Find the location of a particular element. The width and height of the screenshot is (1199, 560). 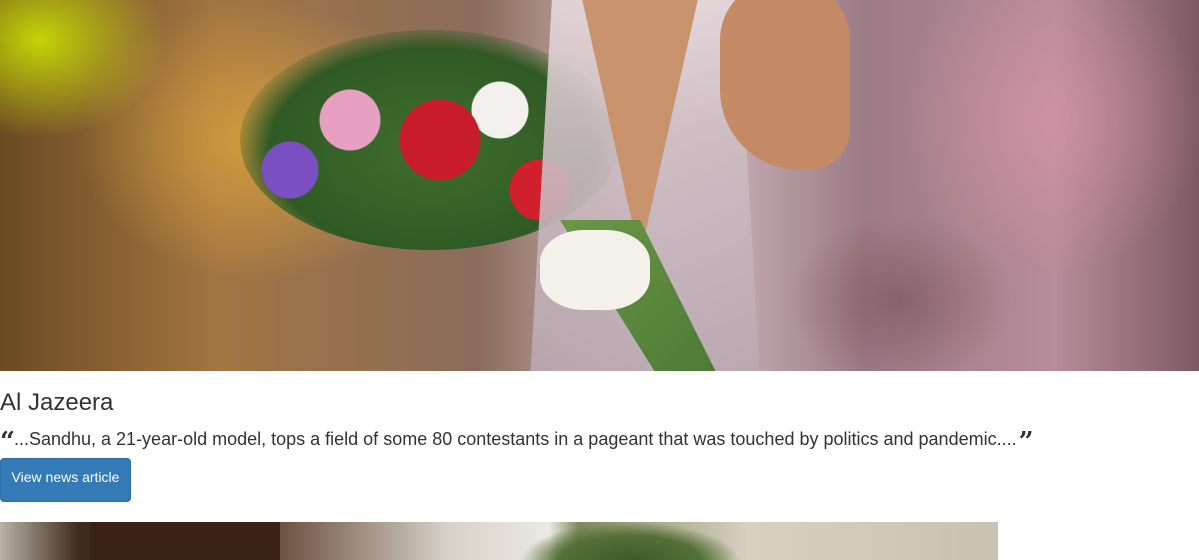

view-news-article-button: View news article is located at coordinates (65, 480).